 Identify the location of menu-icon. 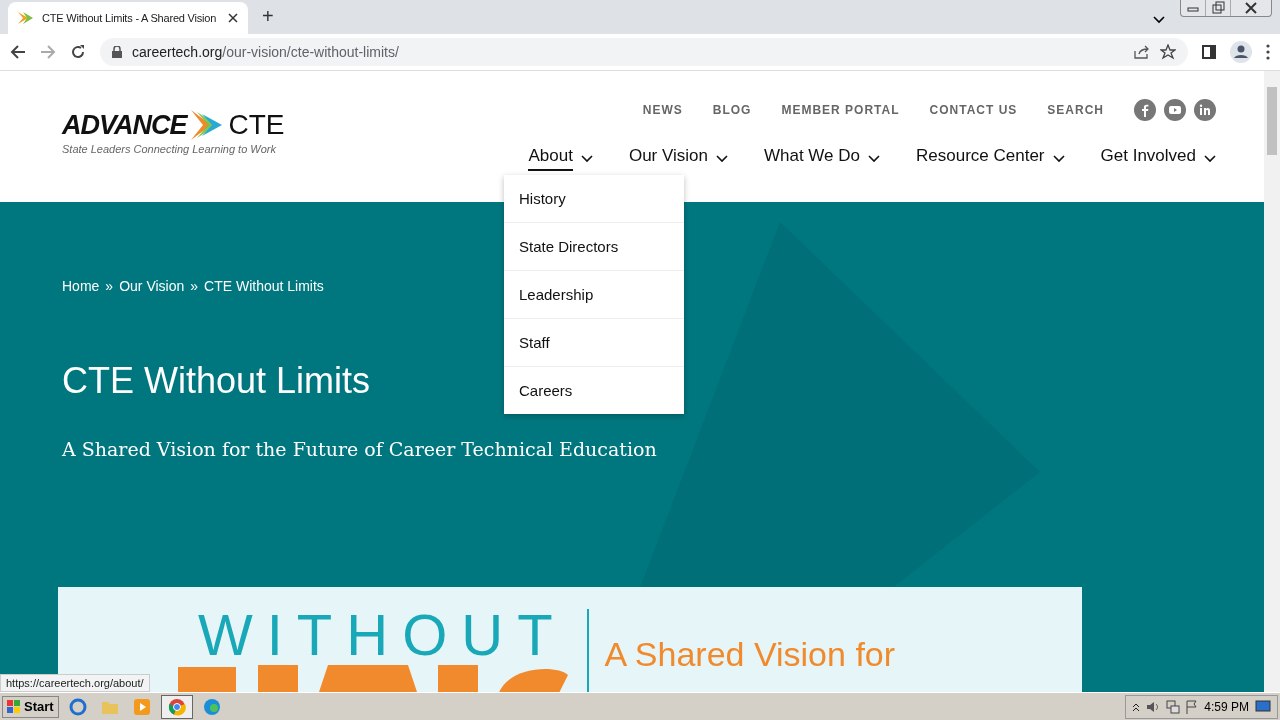
(1268, 52).